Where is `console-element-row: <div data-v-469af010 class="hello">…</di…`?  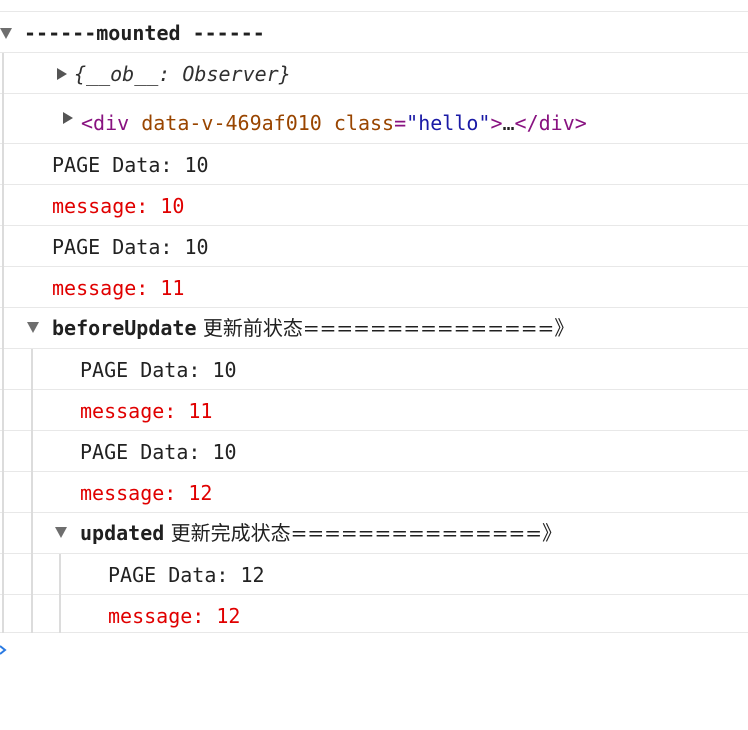 console-element-row: <div data-v-469af010 class="hello">…</di… is located at coordinates (374, 119).